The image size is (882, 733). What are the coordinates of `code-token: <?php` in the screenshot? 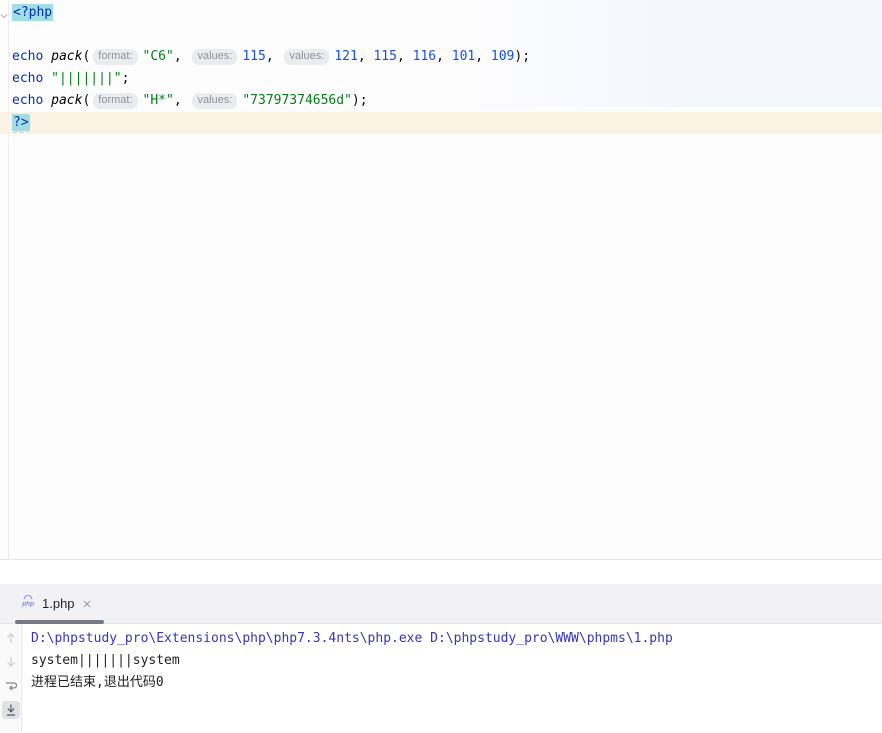 It's located at (33, 12).